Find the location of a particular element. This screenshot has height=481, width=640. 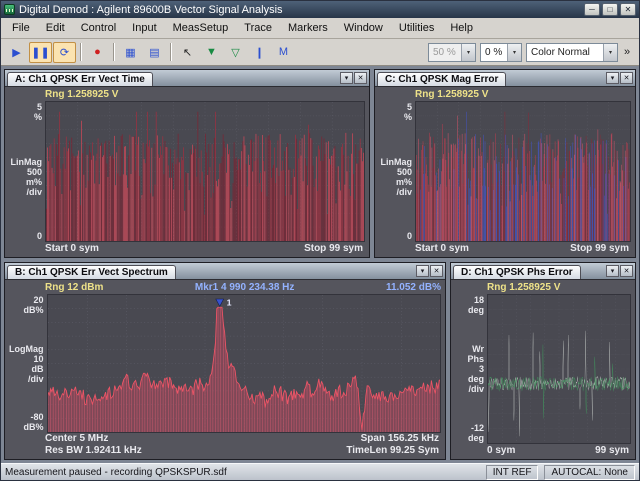

panel-c-header: C: Ch1 QPSK Mag Error ▾ ✕ is located at coordinates (505, 78).